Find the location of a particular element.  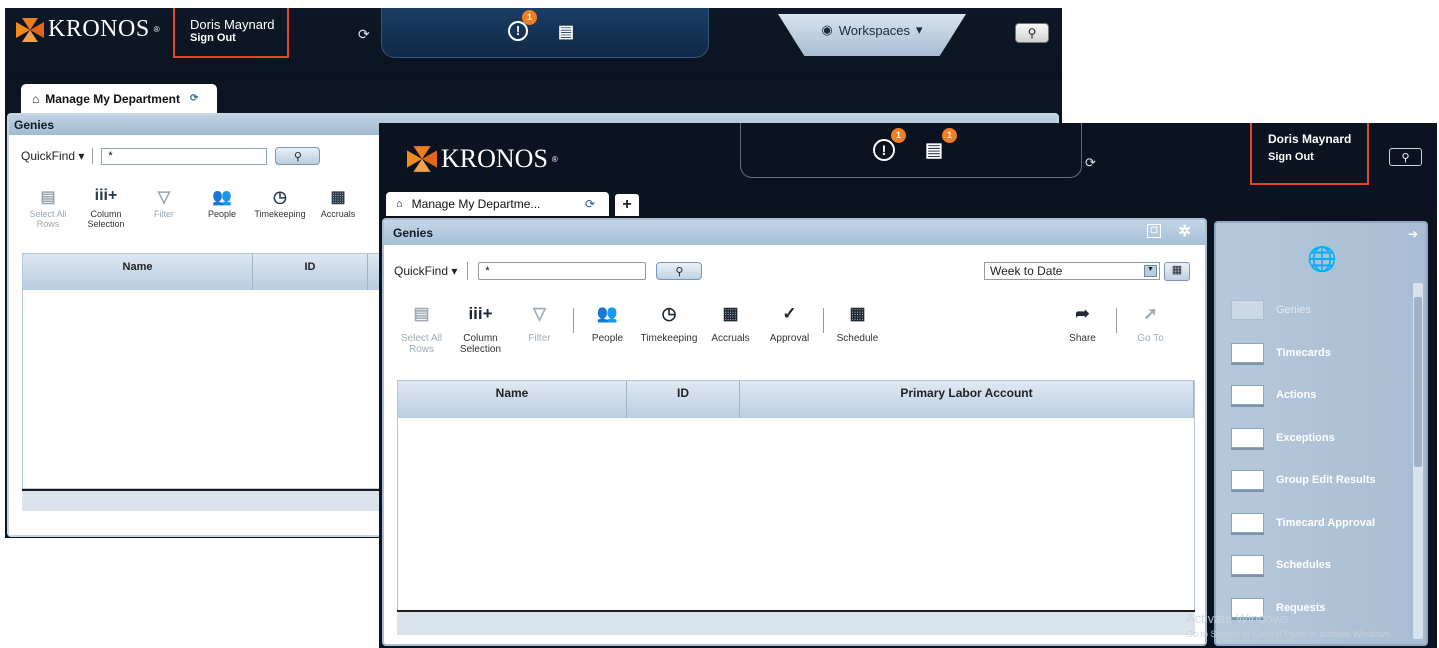

gear-icon: ✲ is located at coordinates (1184, 231).